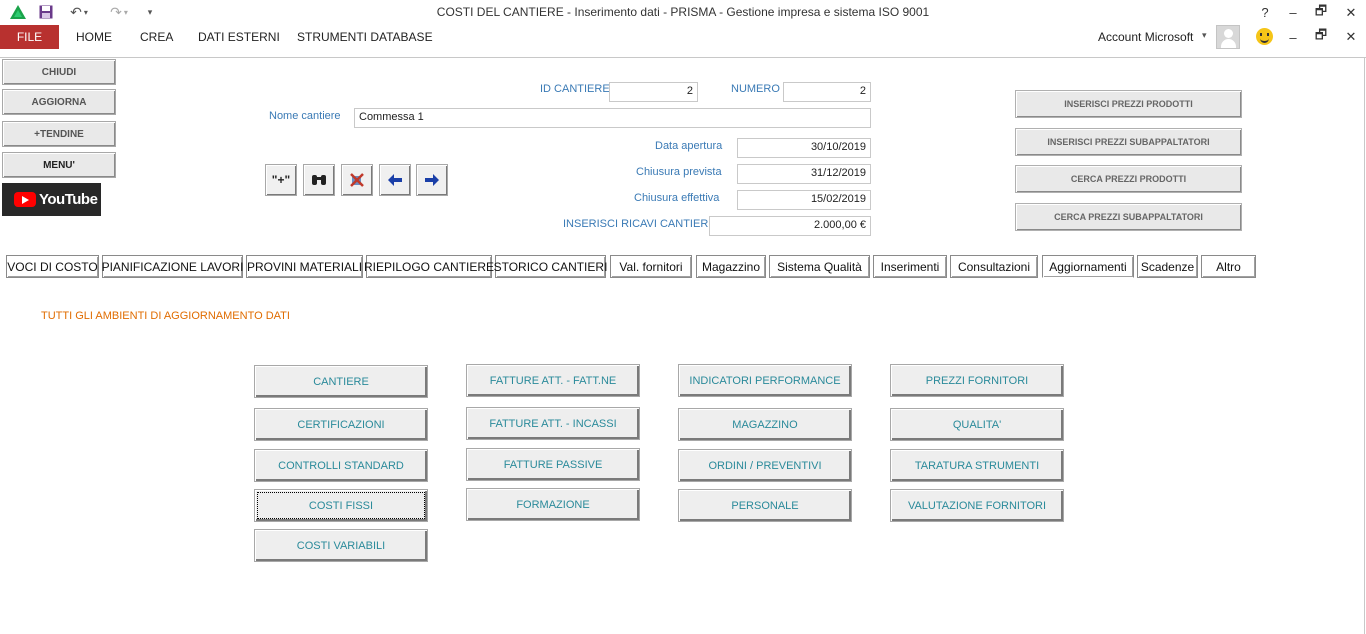  I want to click on avatar, so click(1228, 37).